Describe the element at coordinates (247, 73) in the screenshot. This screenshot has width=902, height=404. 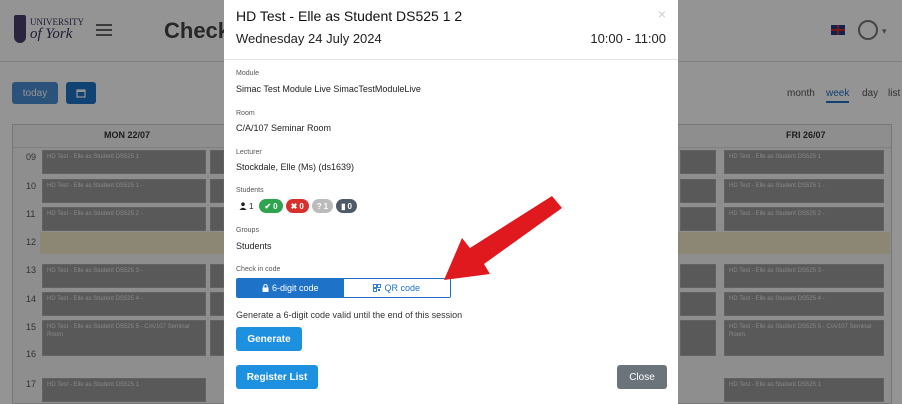
I see `module-label: Module` at that location.